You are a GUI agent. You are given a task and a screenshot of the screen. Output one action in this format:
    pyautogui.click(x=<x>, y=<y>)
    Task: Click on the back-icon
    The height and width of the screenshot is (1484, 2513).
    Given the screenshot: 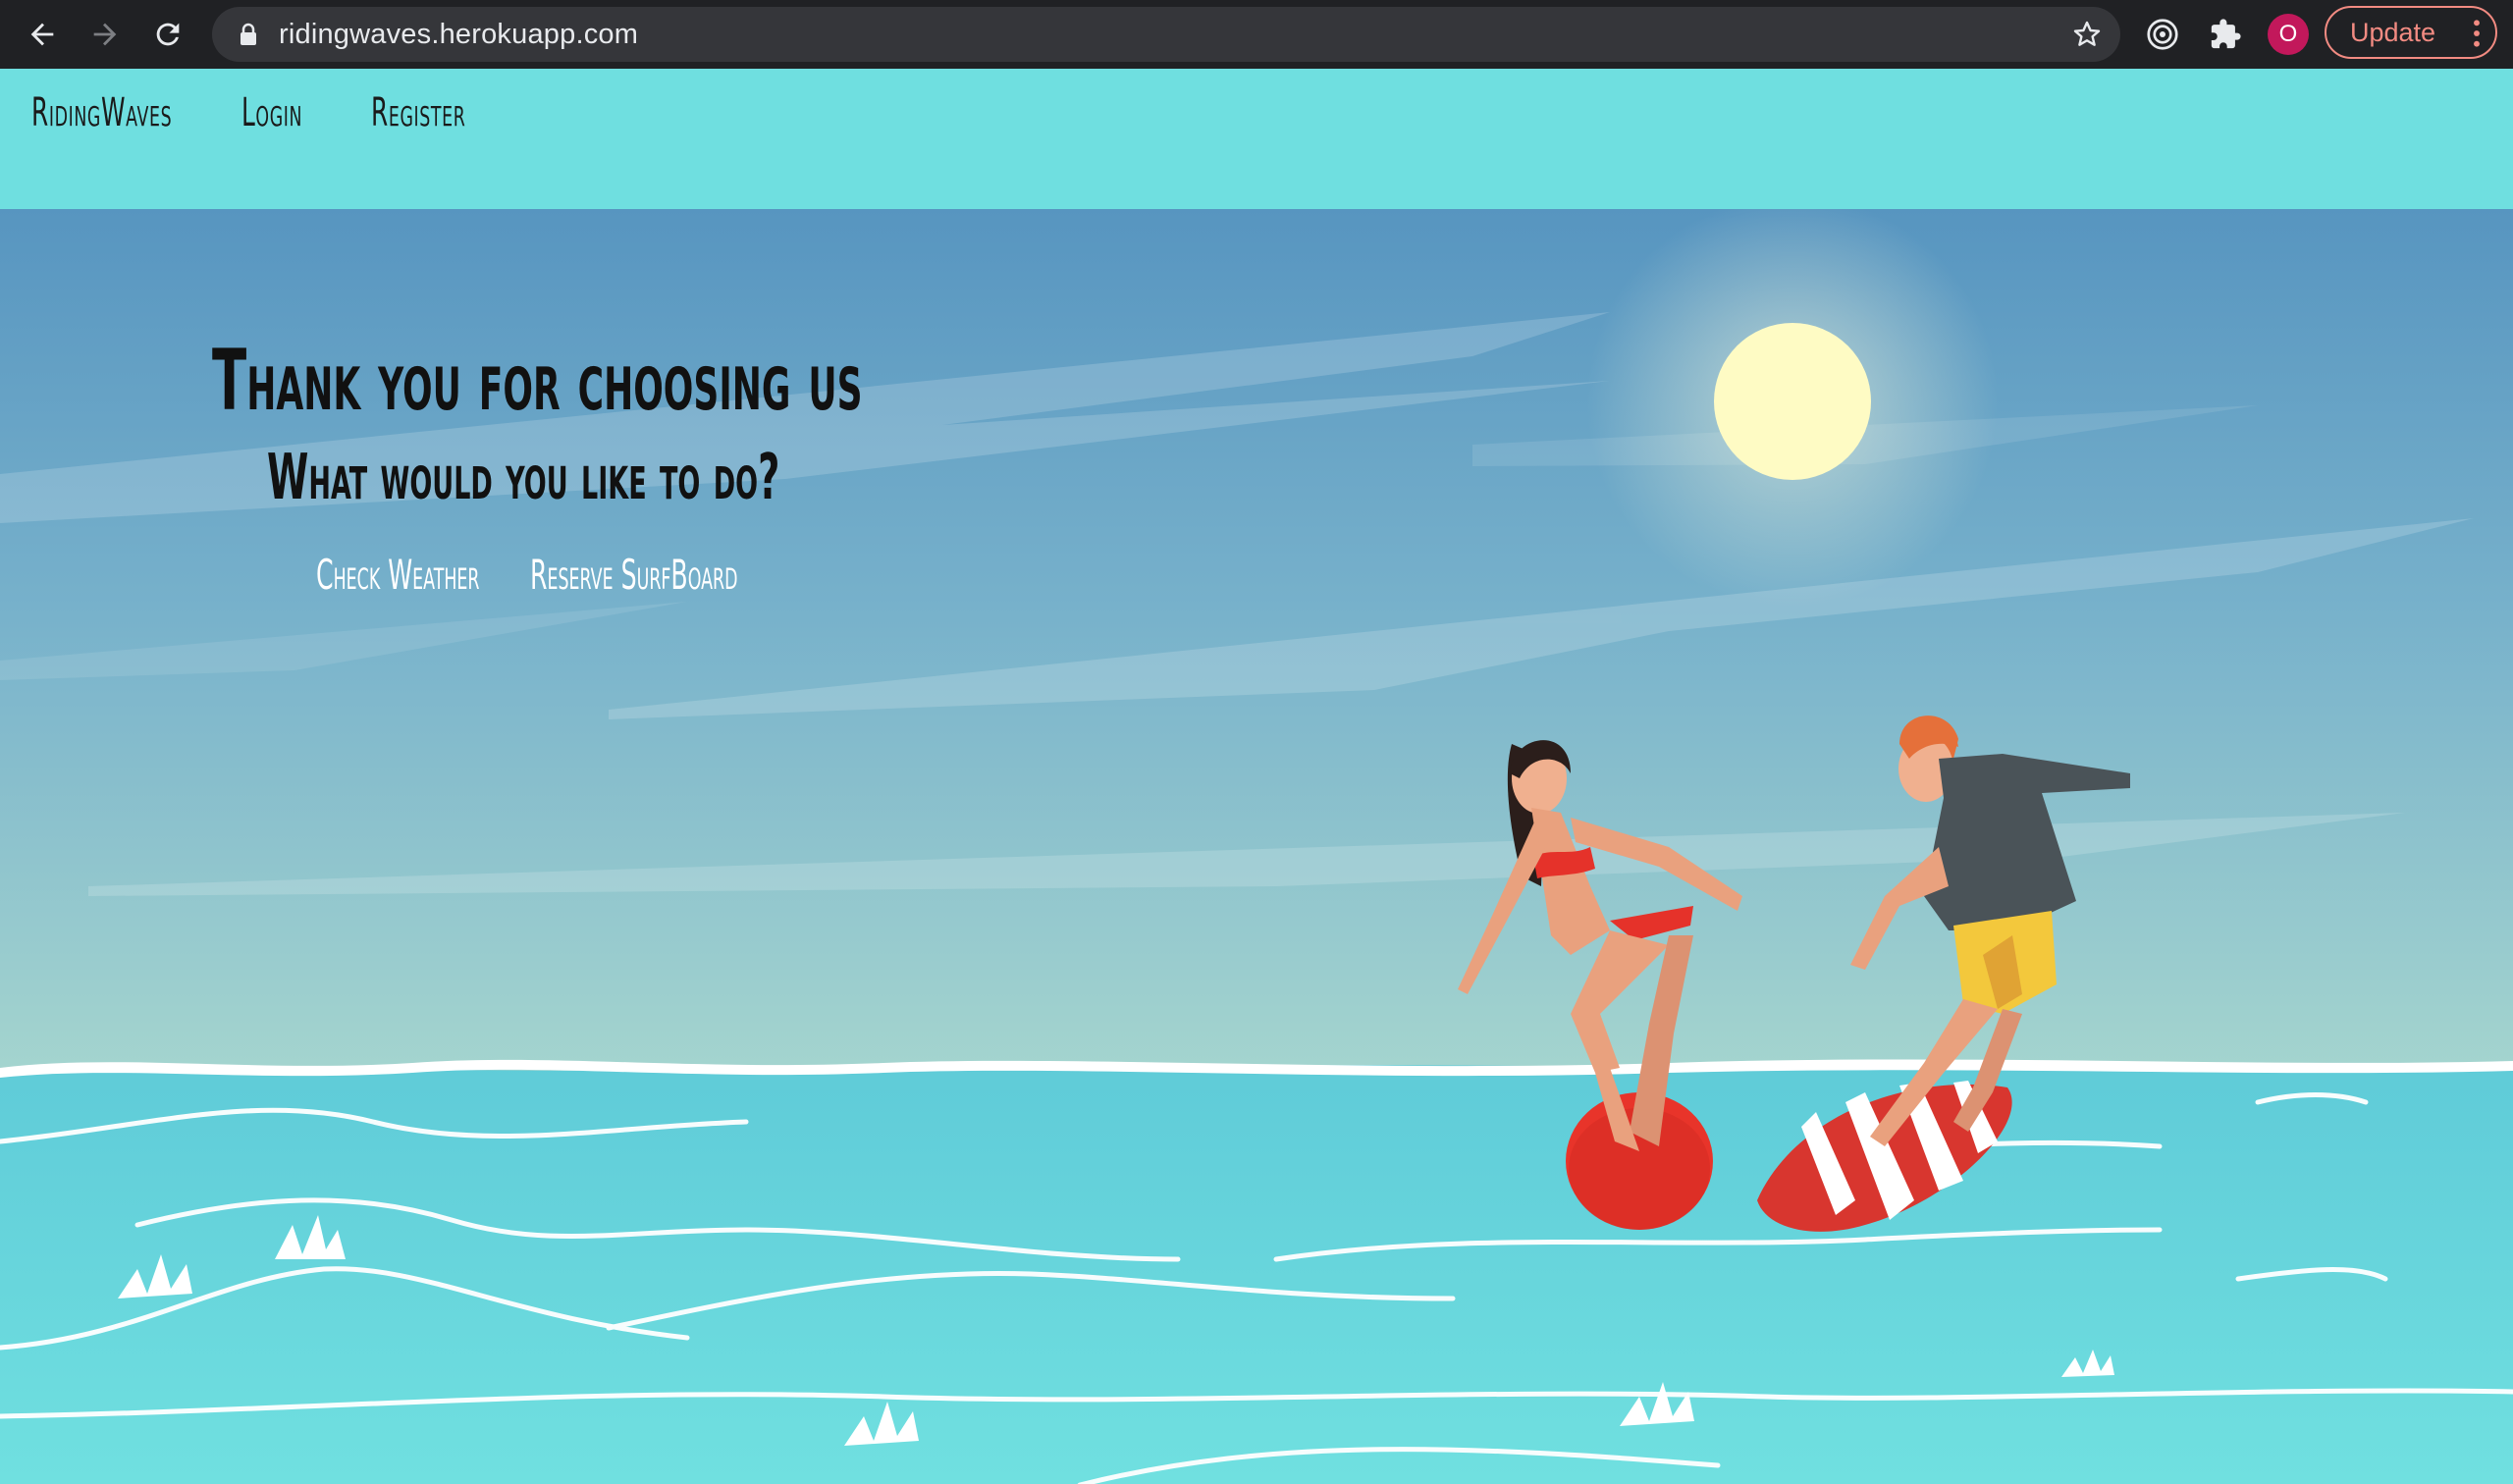 What is the action you would take?
    pyautogui.click(x=43, y=34)
    